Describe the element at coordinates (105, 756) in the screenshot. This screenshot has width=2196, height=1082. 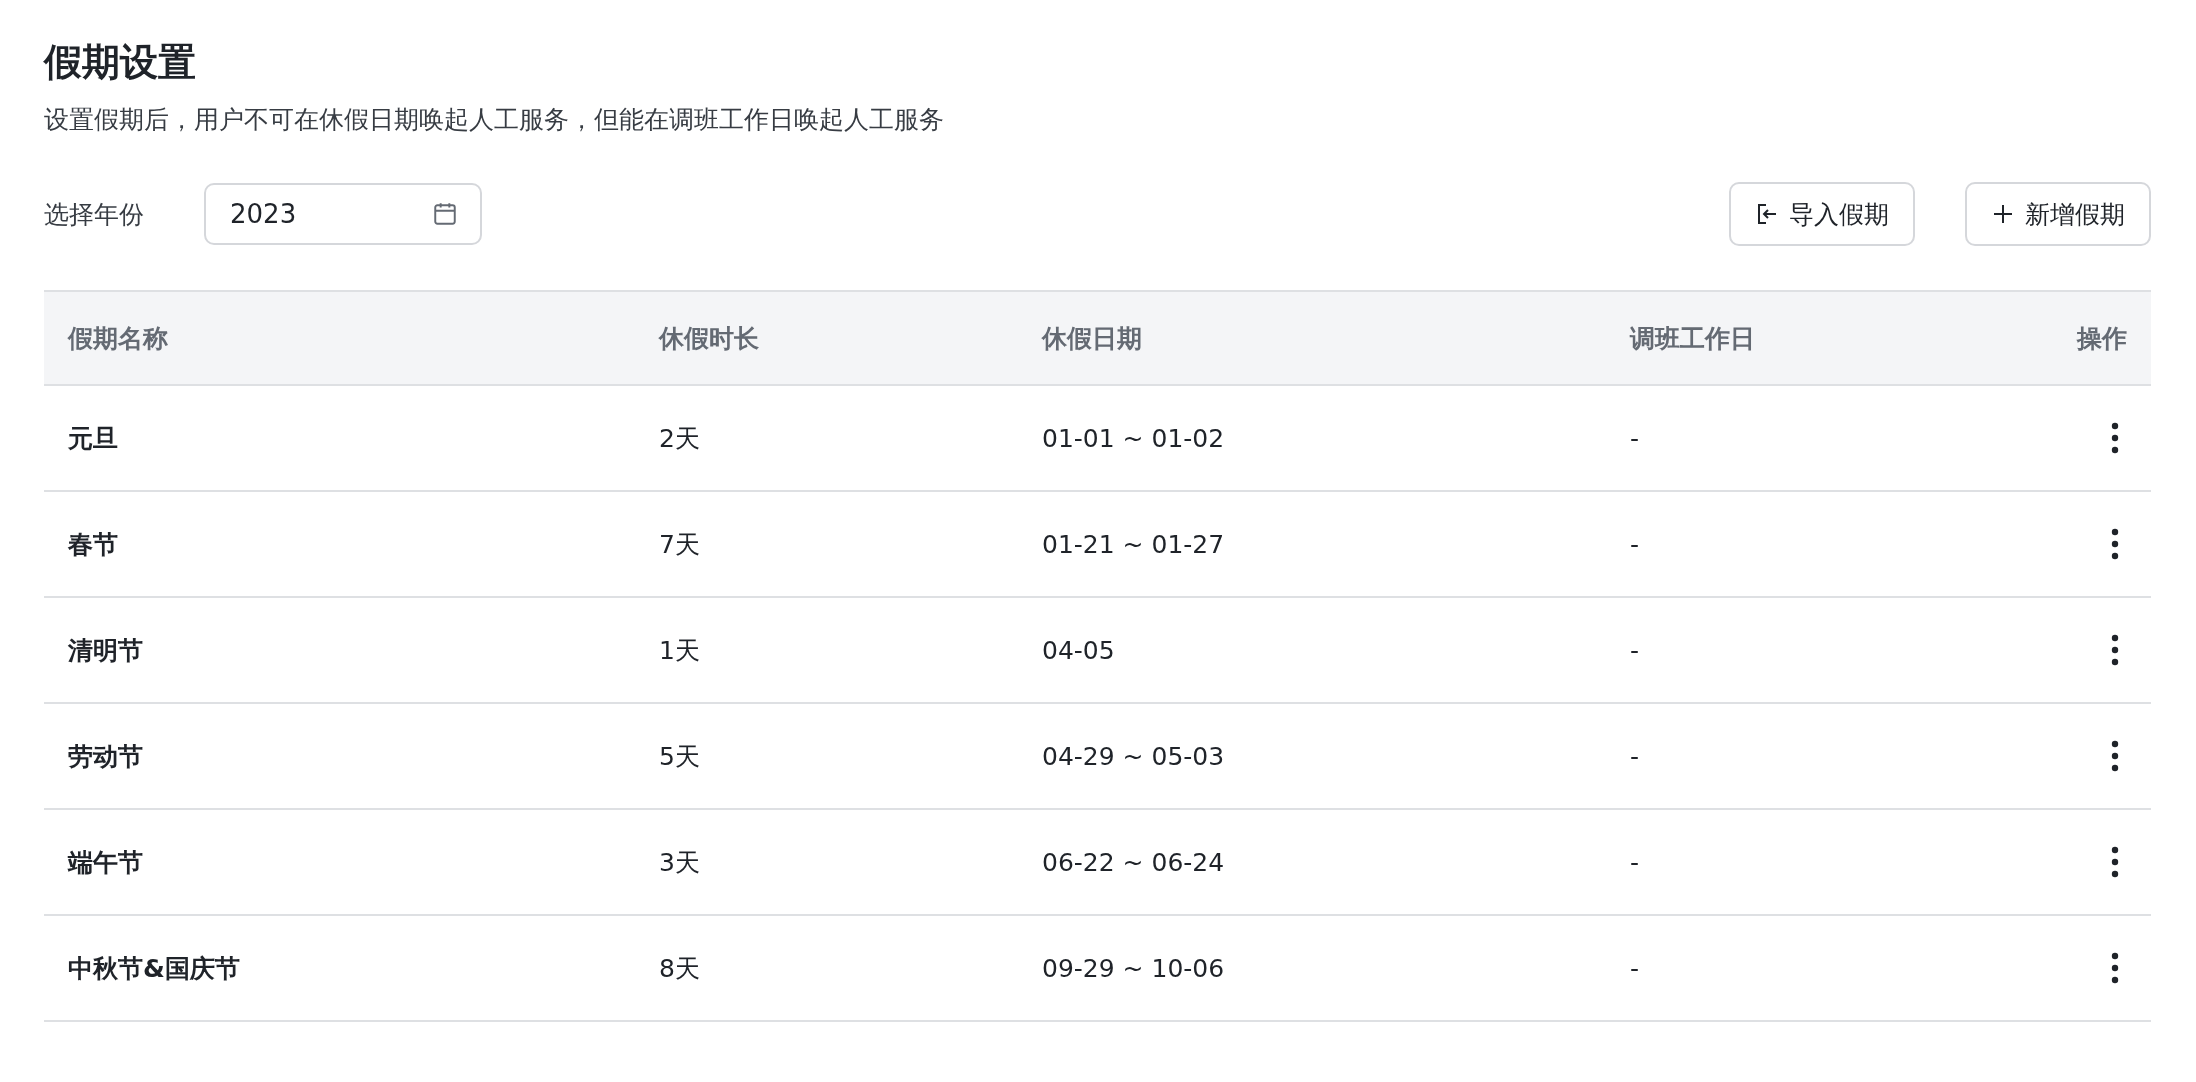
I see `holiday-name: 劳动节` at that location.